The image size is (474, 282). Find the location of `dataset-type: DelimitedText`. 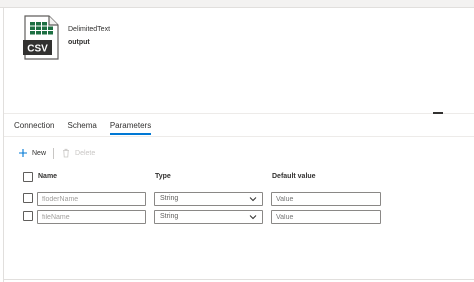

dataset-type: DelimitedText is located at coordinates (89, 29).